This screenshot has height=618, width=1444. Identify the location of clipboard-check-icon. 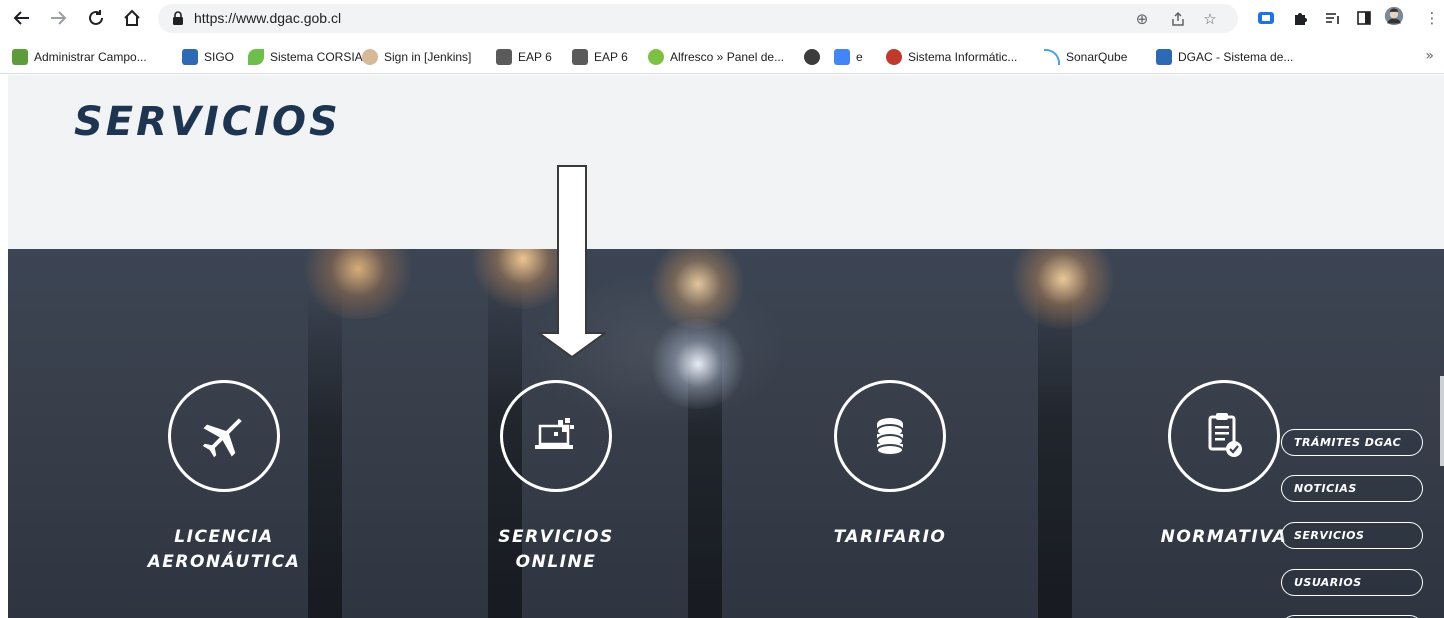
(1225, 435).